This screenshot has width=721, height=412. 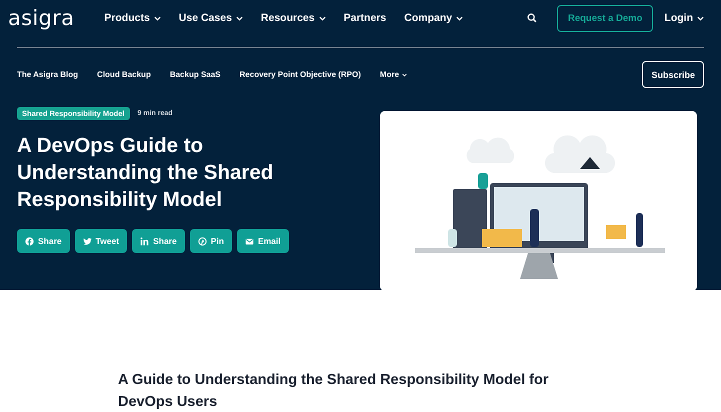 I want to click on nav-link: Use Cases, so click(x=210, y=18).